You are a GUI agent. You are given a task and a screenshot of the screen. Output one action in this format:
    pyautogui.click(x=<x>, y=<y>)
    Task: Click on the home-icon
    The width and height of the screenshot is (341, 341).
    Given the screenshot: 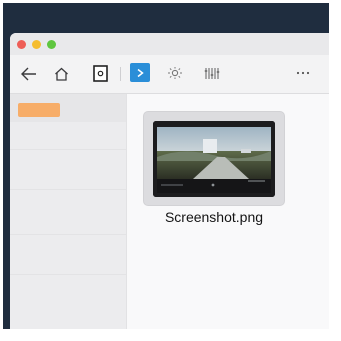 What is the action you would take?
    pyautogui.click(x=61, y=74)
    